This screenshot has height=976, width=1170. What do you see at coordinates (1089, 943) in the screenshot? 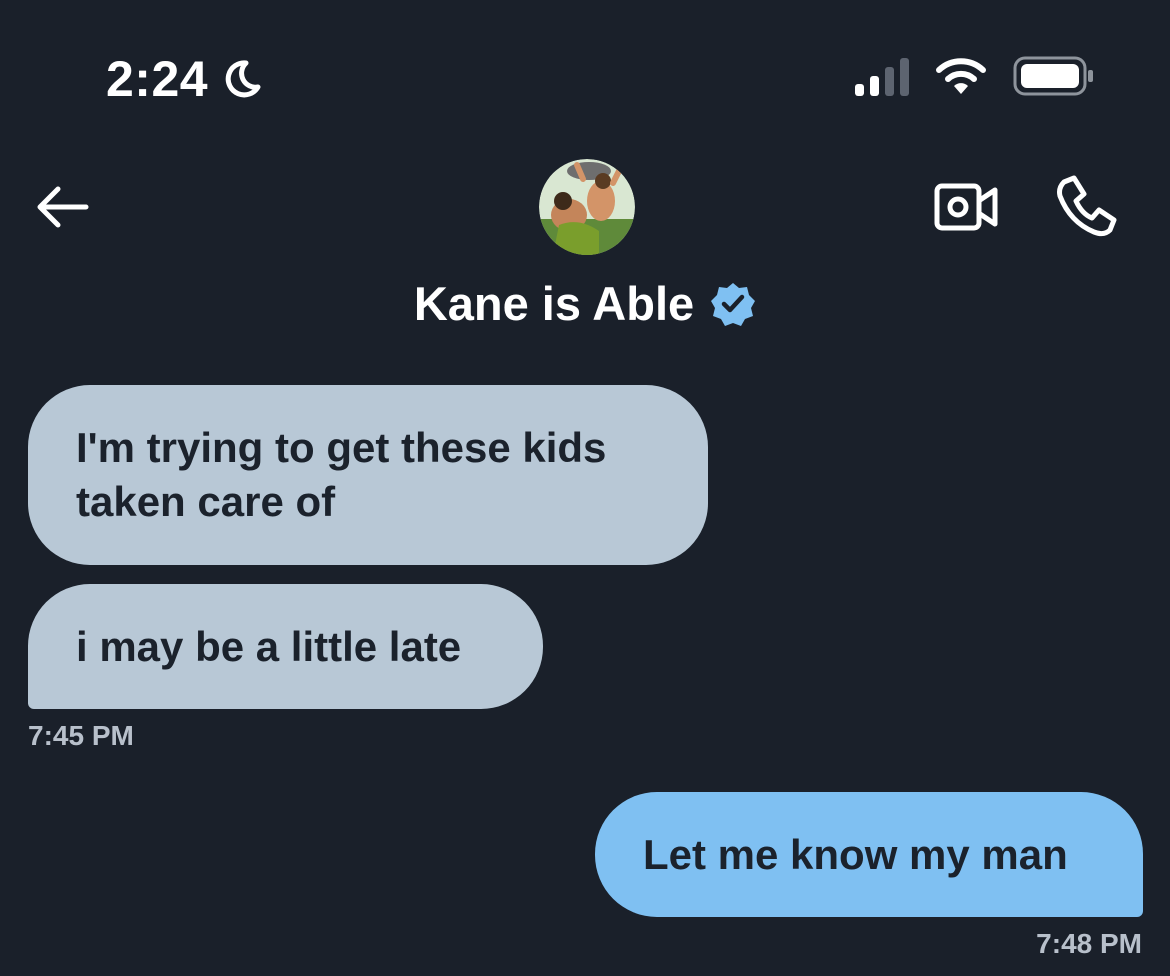
I see `outgoing-timestamp: 7:48 PM` at bounding box center [1089, 943].